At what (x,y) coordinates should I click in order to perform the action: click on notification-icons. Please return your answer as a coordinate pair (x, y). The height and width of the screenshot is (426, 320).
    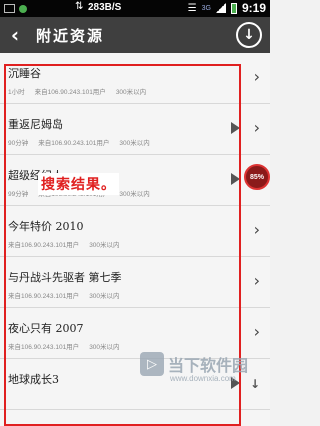
    Looking at the image, I should click on (13, 8).